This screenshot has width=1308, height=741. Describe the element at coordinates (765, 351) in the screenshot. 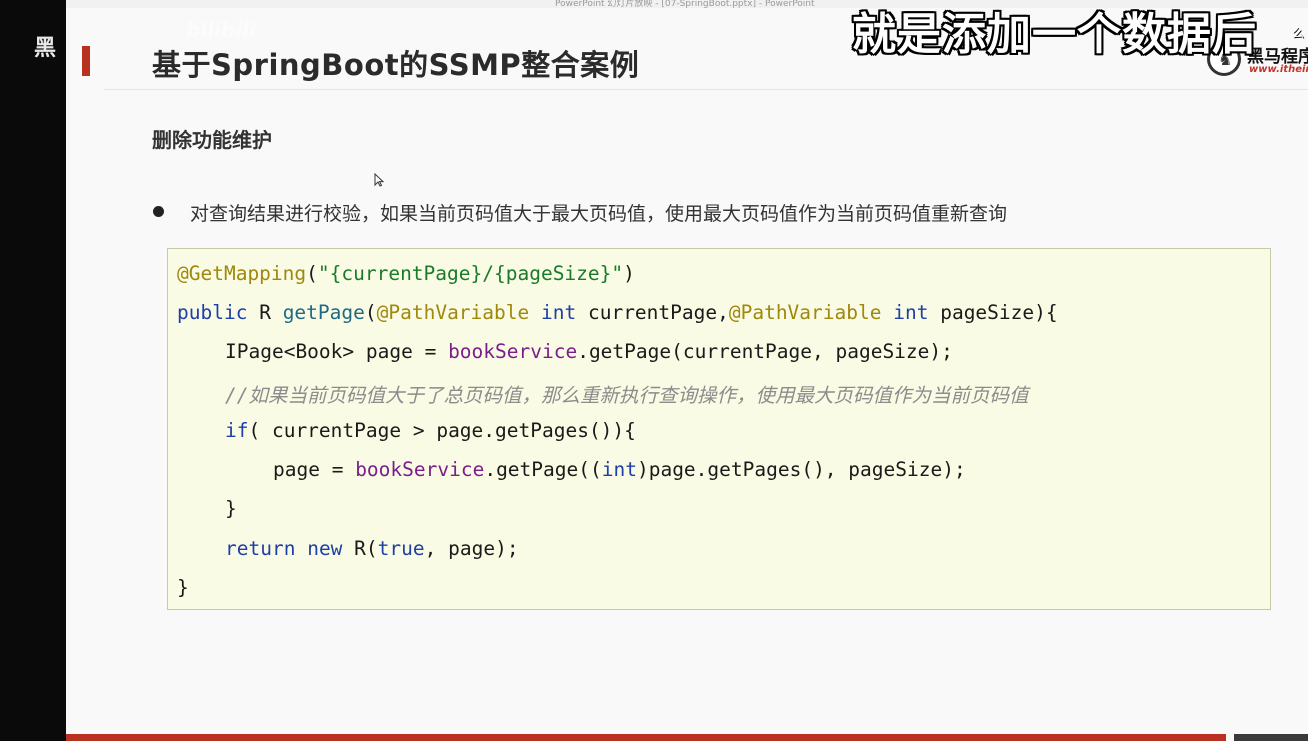

I see `code-token: .getPage(currentPage, pageSize);` at that location.